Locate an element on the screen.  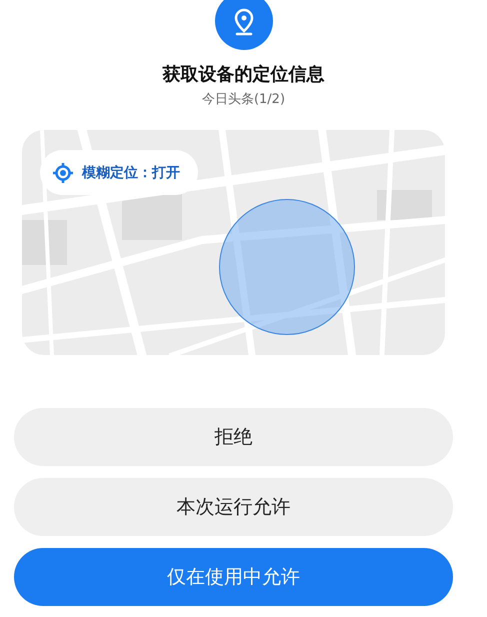
dialog-title: 获取设备的定位信息 is located at coordinates (243, 74).